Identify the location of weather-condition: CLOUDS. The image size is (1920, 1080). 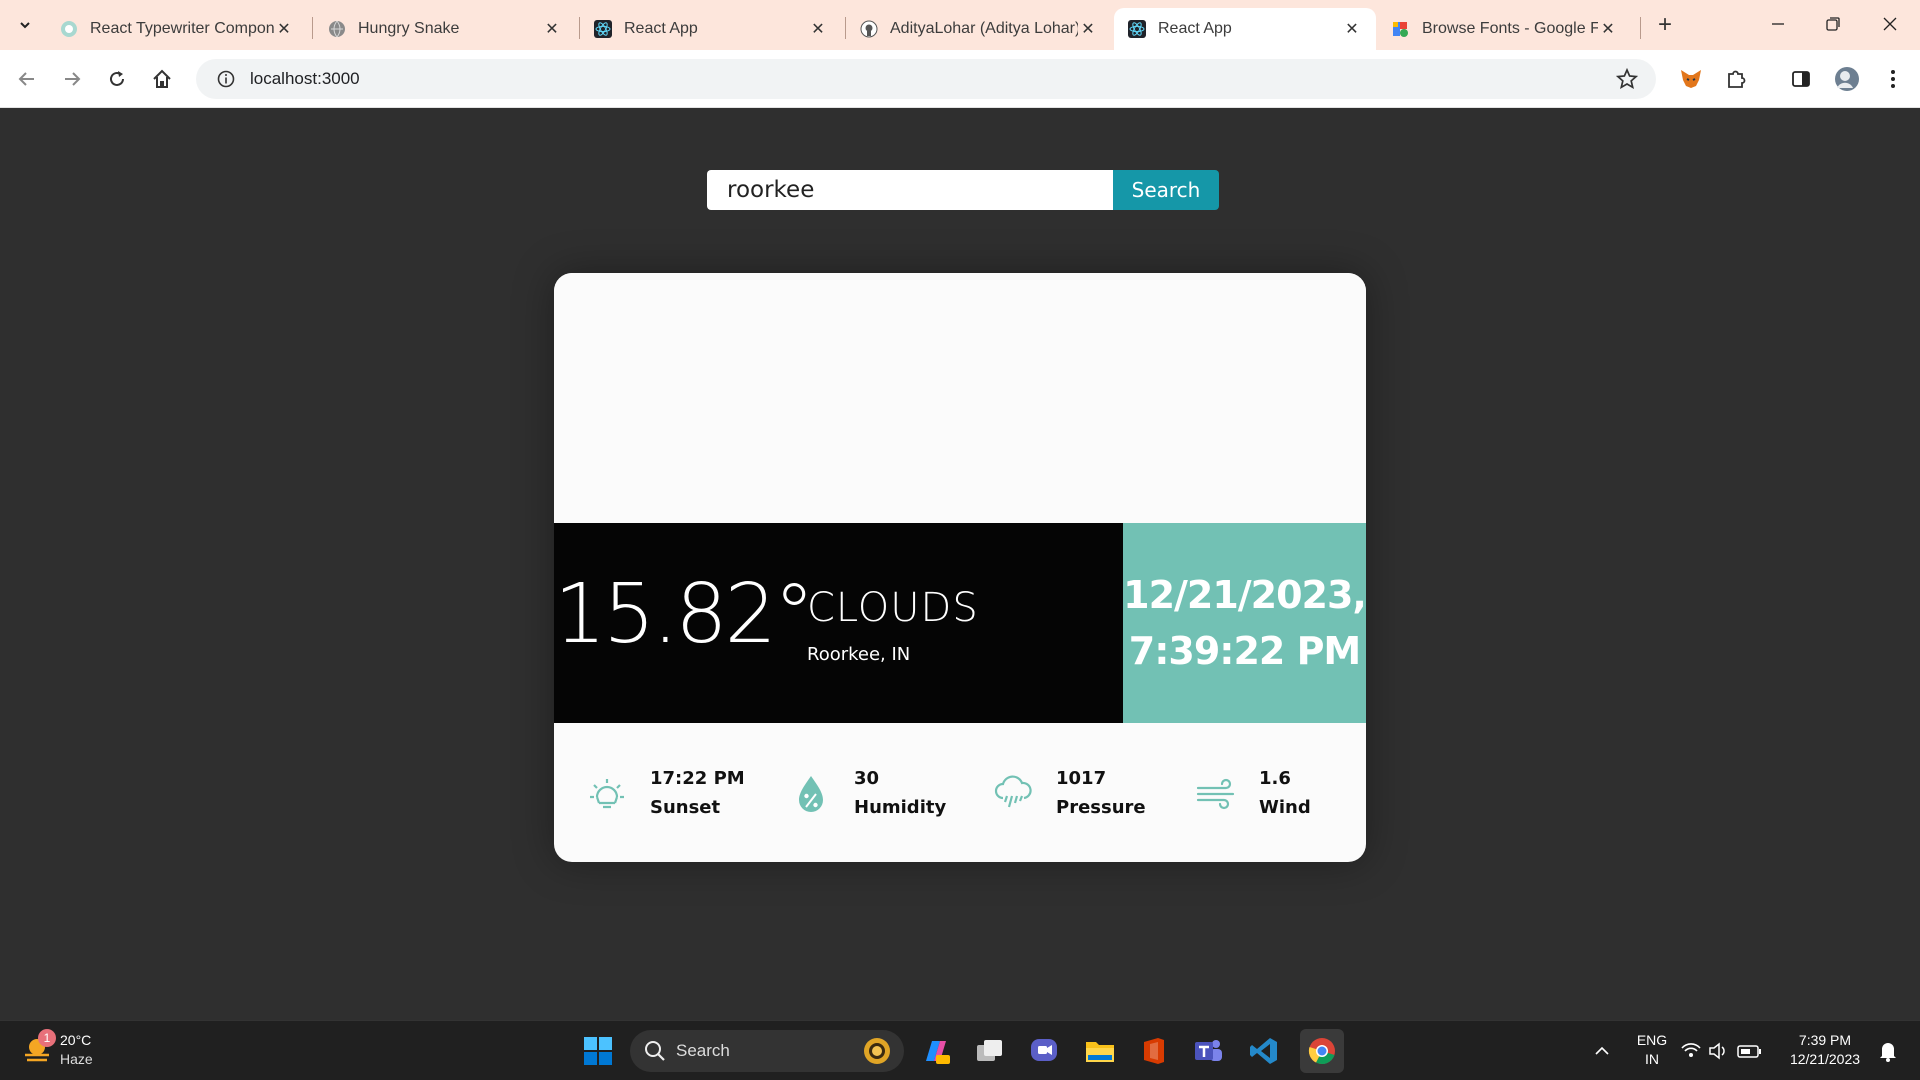
(893, 608).